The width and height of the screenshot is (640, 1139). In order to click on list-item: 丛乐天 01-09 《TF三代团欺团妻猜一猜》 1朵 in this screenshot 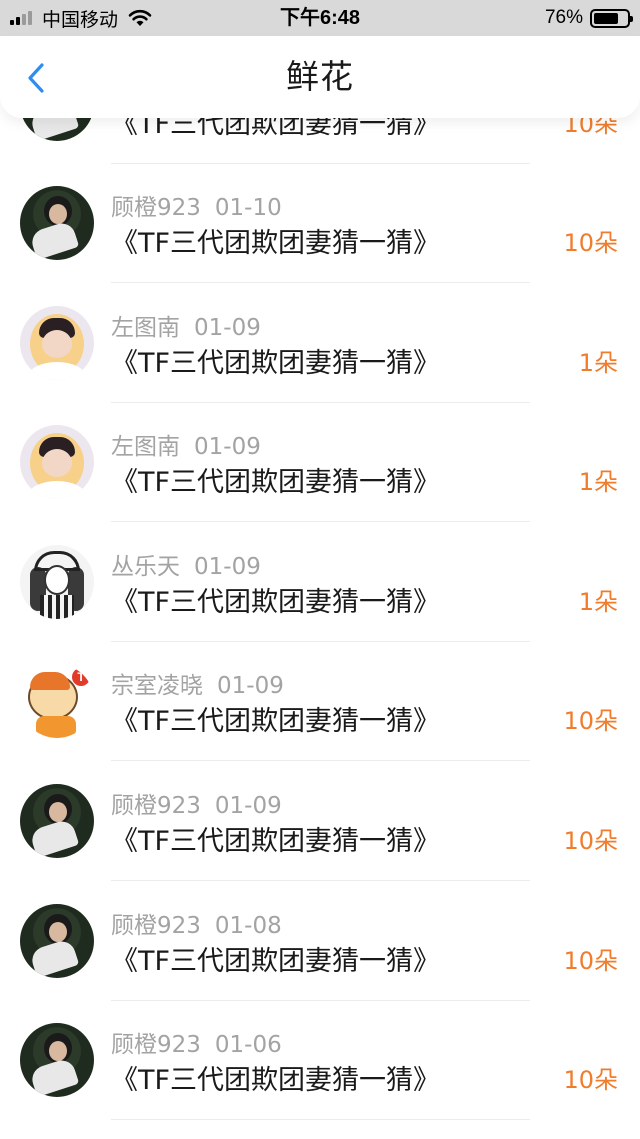, I will do `click(320, 582)`.